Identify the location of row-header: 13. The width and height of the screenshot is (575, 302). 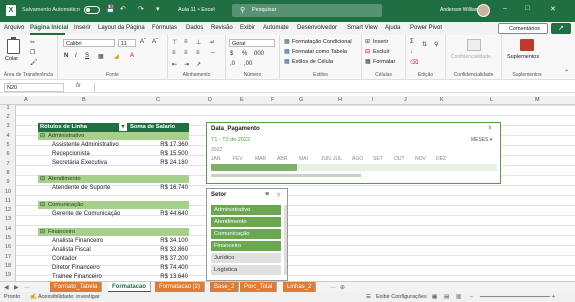
(8, 219).